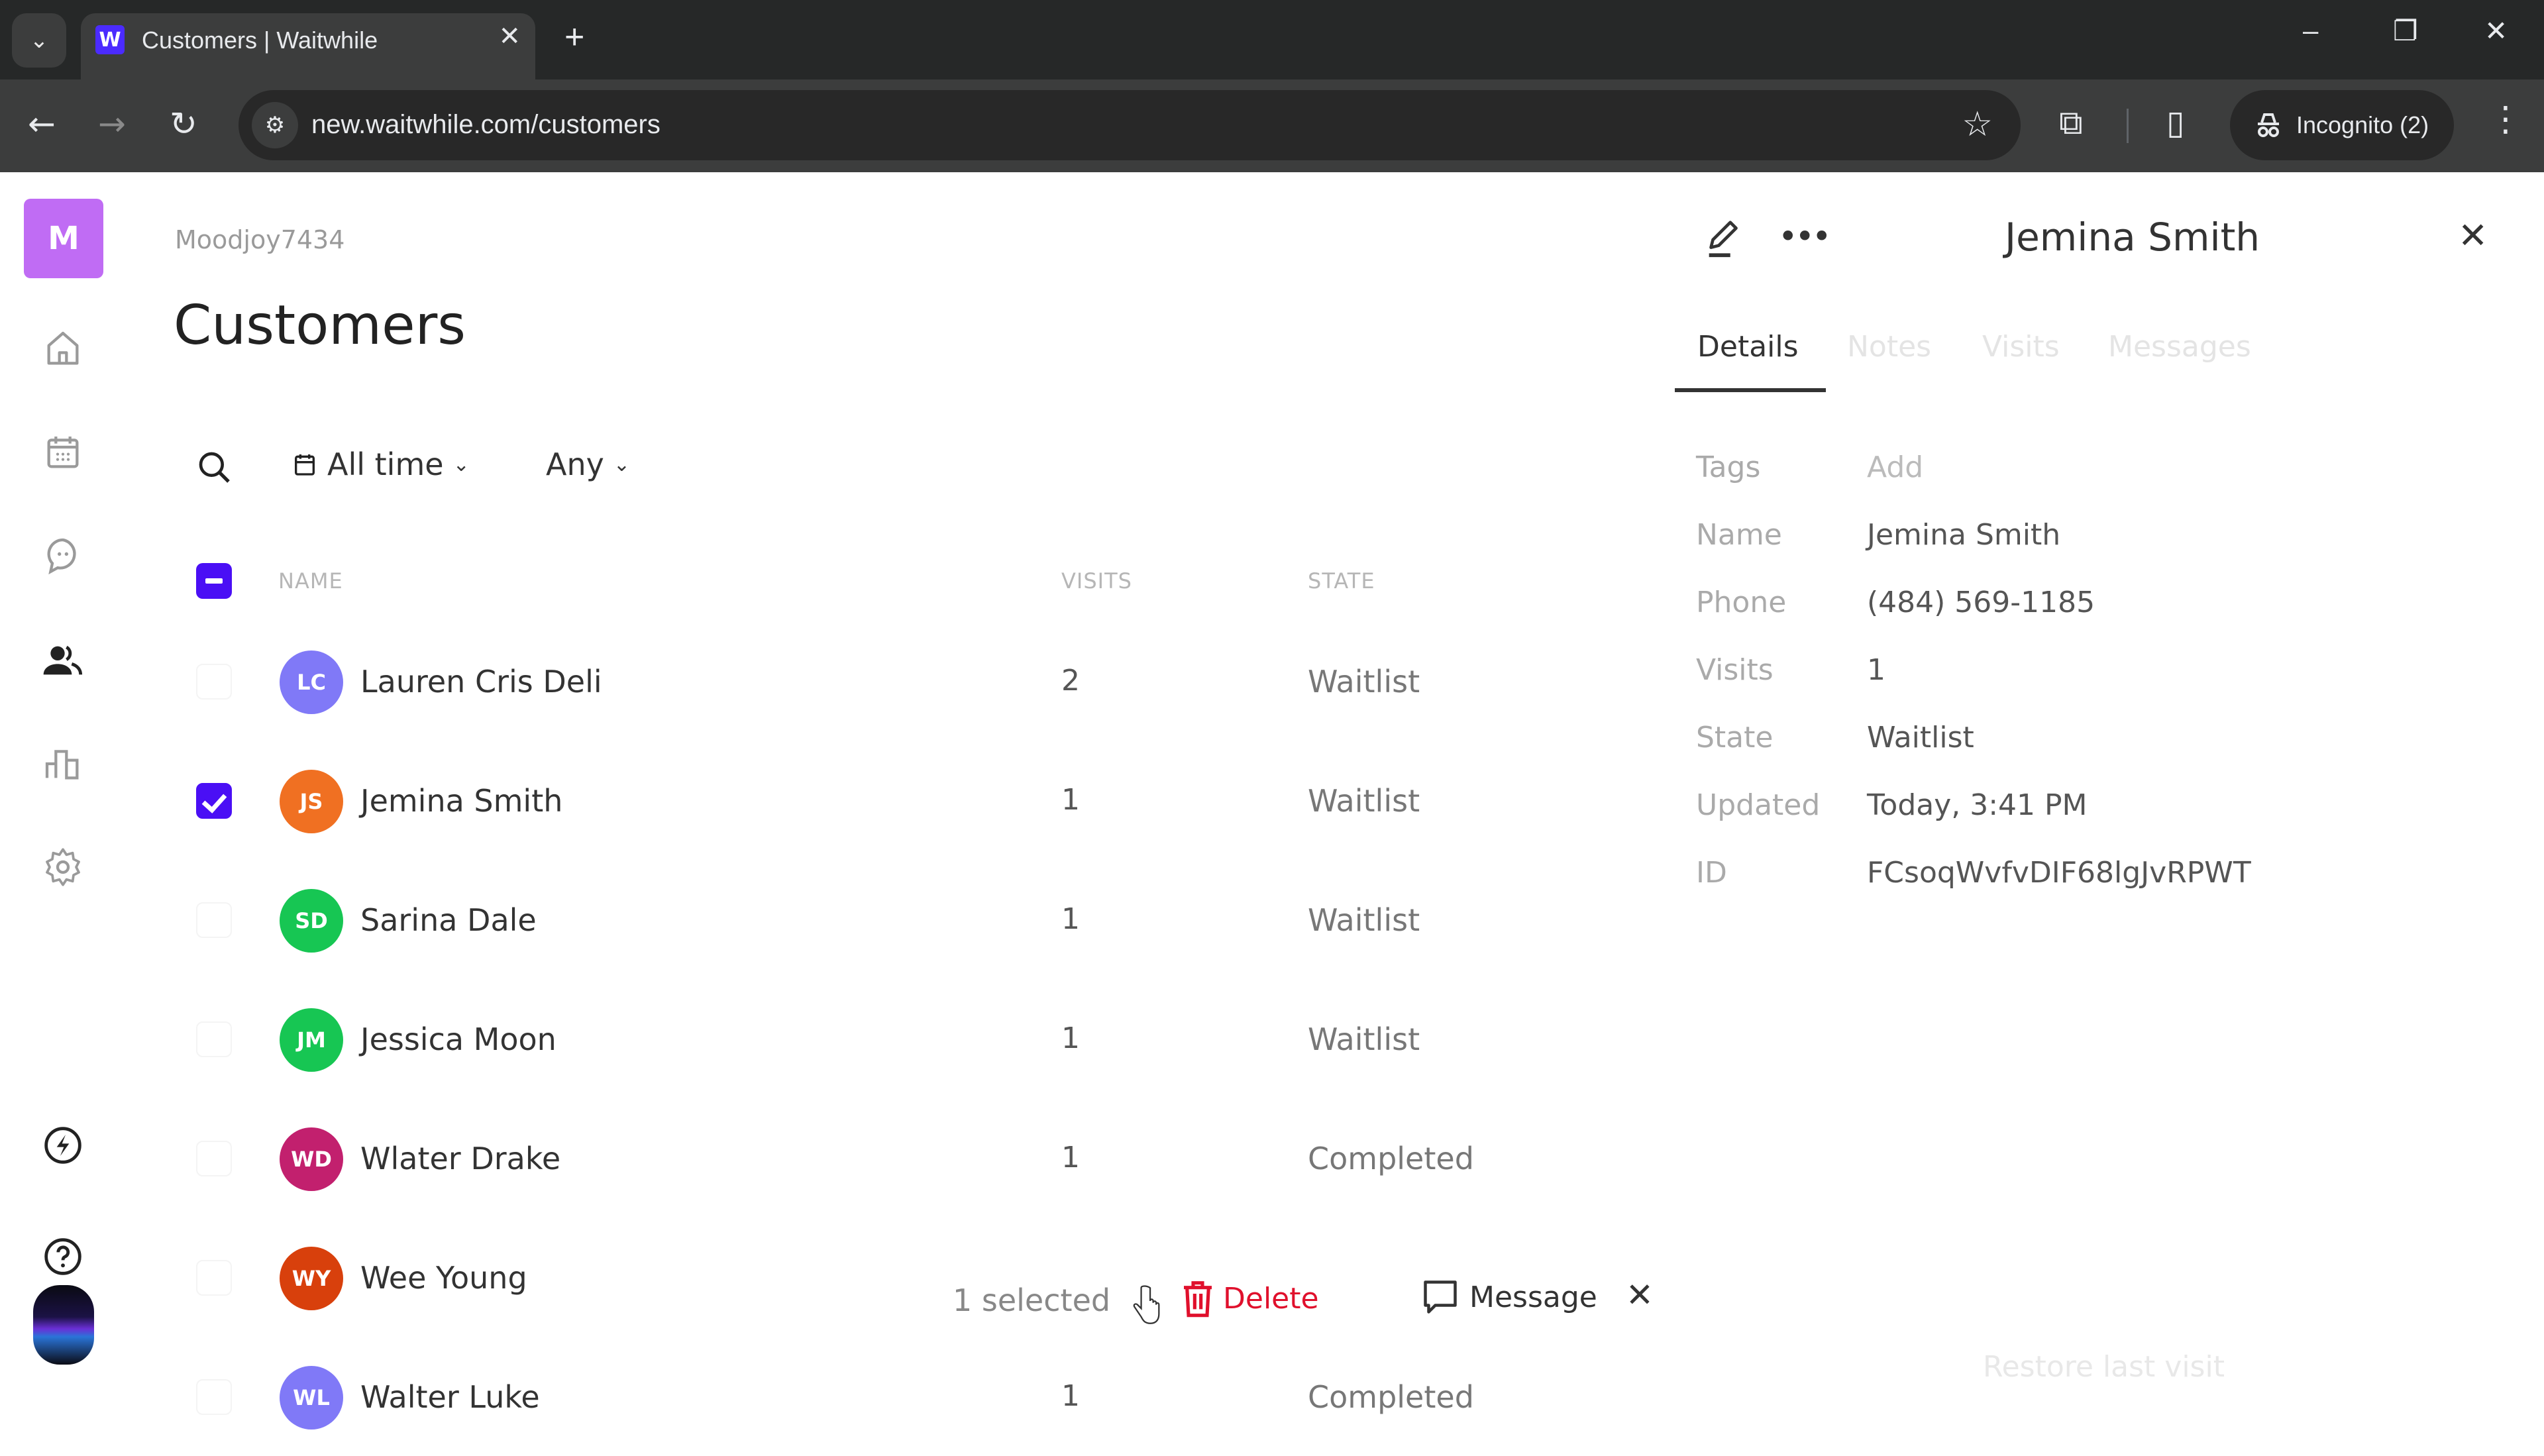 The height and width of the screenshot is (1456, 2544). What do you see at coordinates (215, 467) in the screenshot?
I see `search-icon` at bounding box center [215, 467].